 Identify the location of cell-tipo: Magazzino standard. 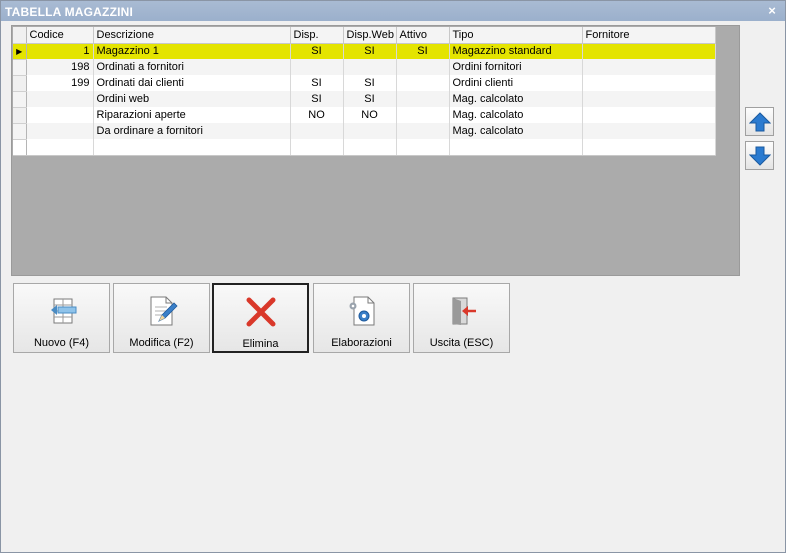
(516, 51).